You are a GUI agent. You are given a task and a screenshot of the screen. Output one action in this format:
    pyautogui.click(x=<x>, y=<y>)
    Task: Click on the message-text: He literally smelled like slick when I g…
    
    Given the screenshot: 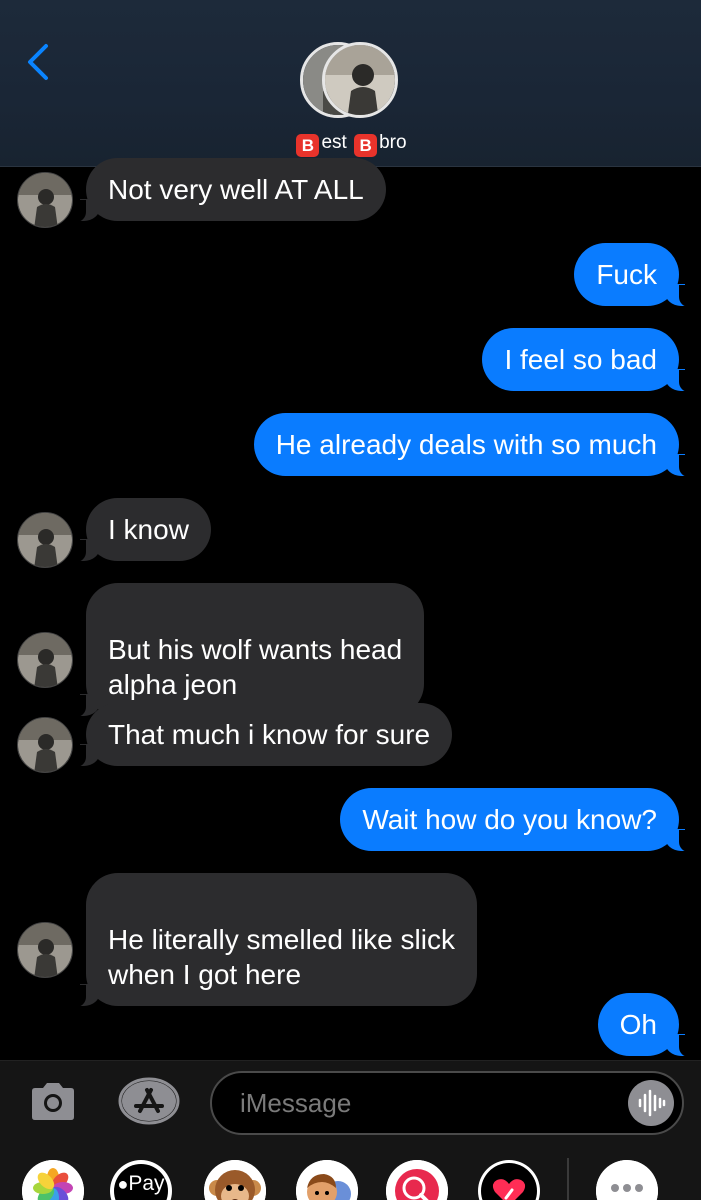 What is the action you would take?
    pyautogui.click(x=281, y=957)
    